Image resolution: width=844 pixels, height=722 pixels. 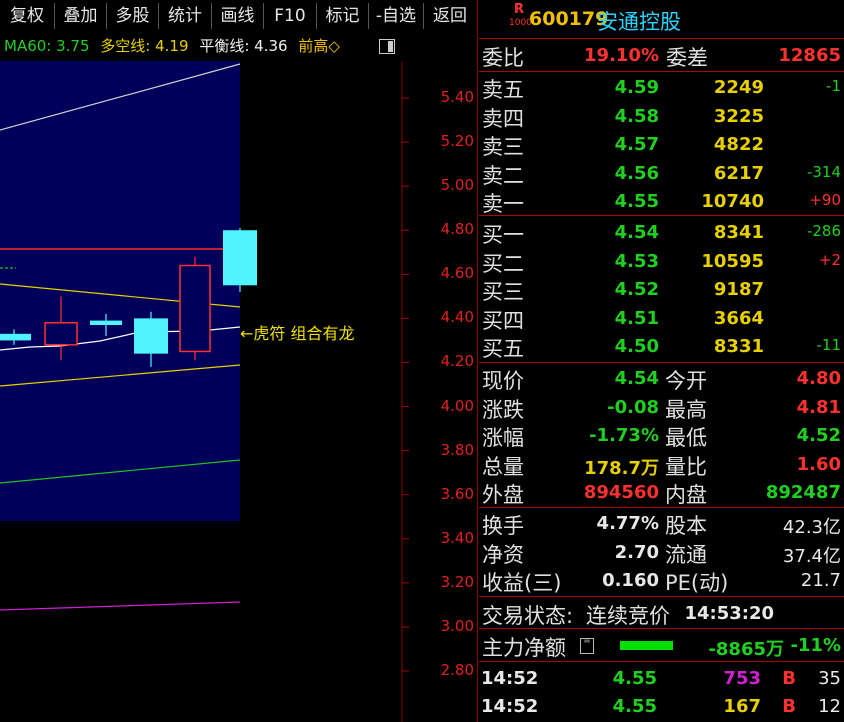 I want to click on level-change: +2, so click(x=829, y=259).